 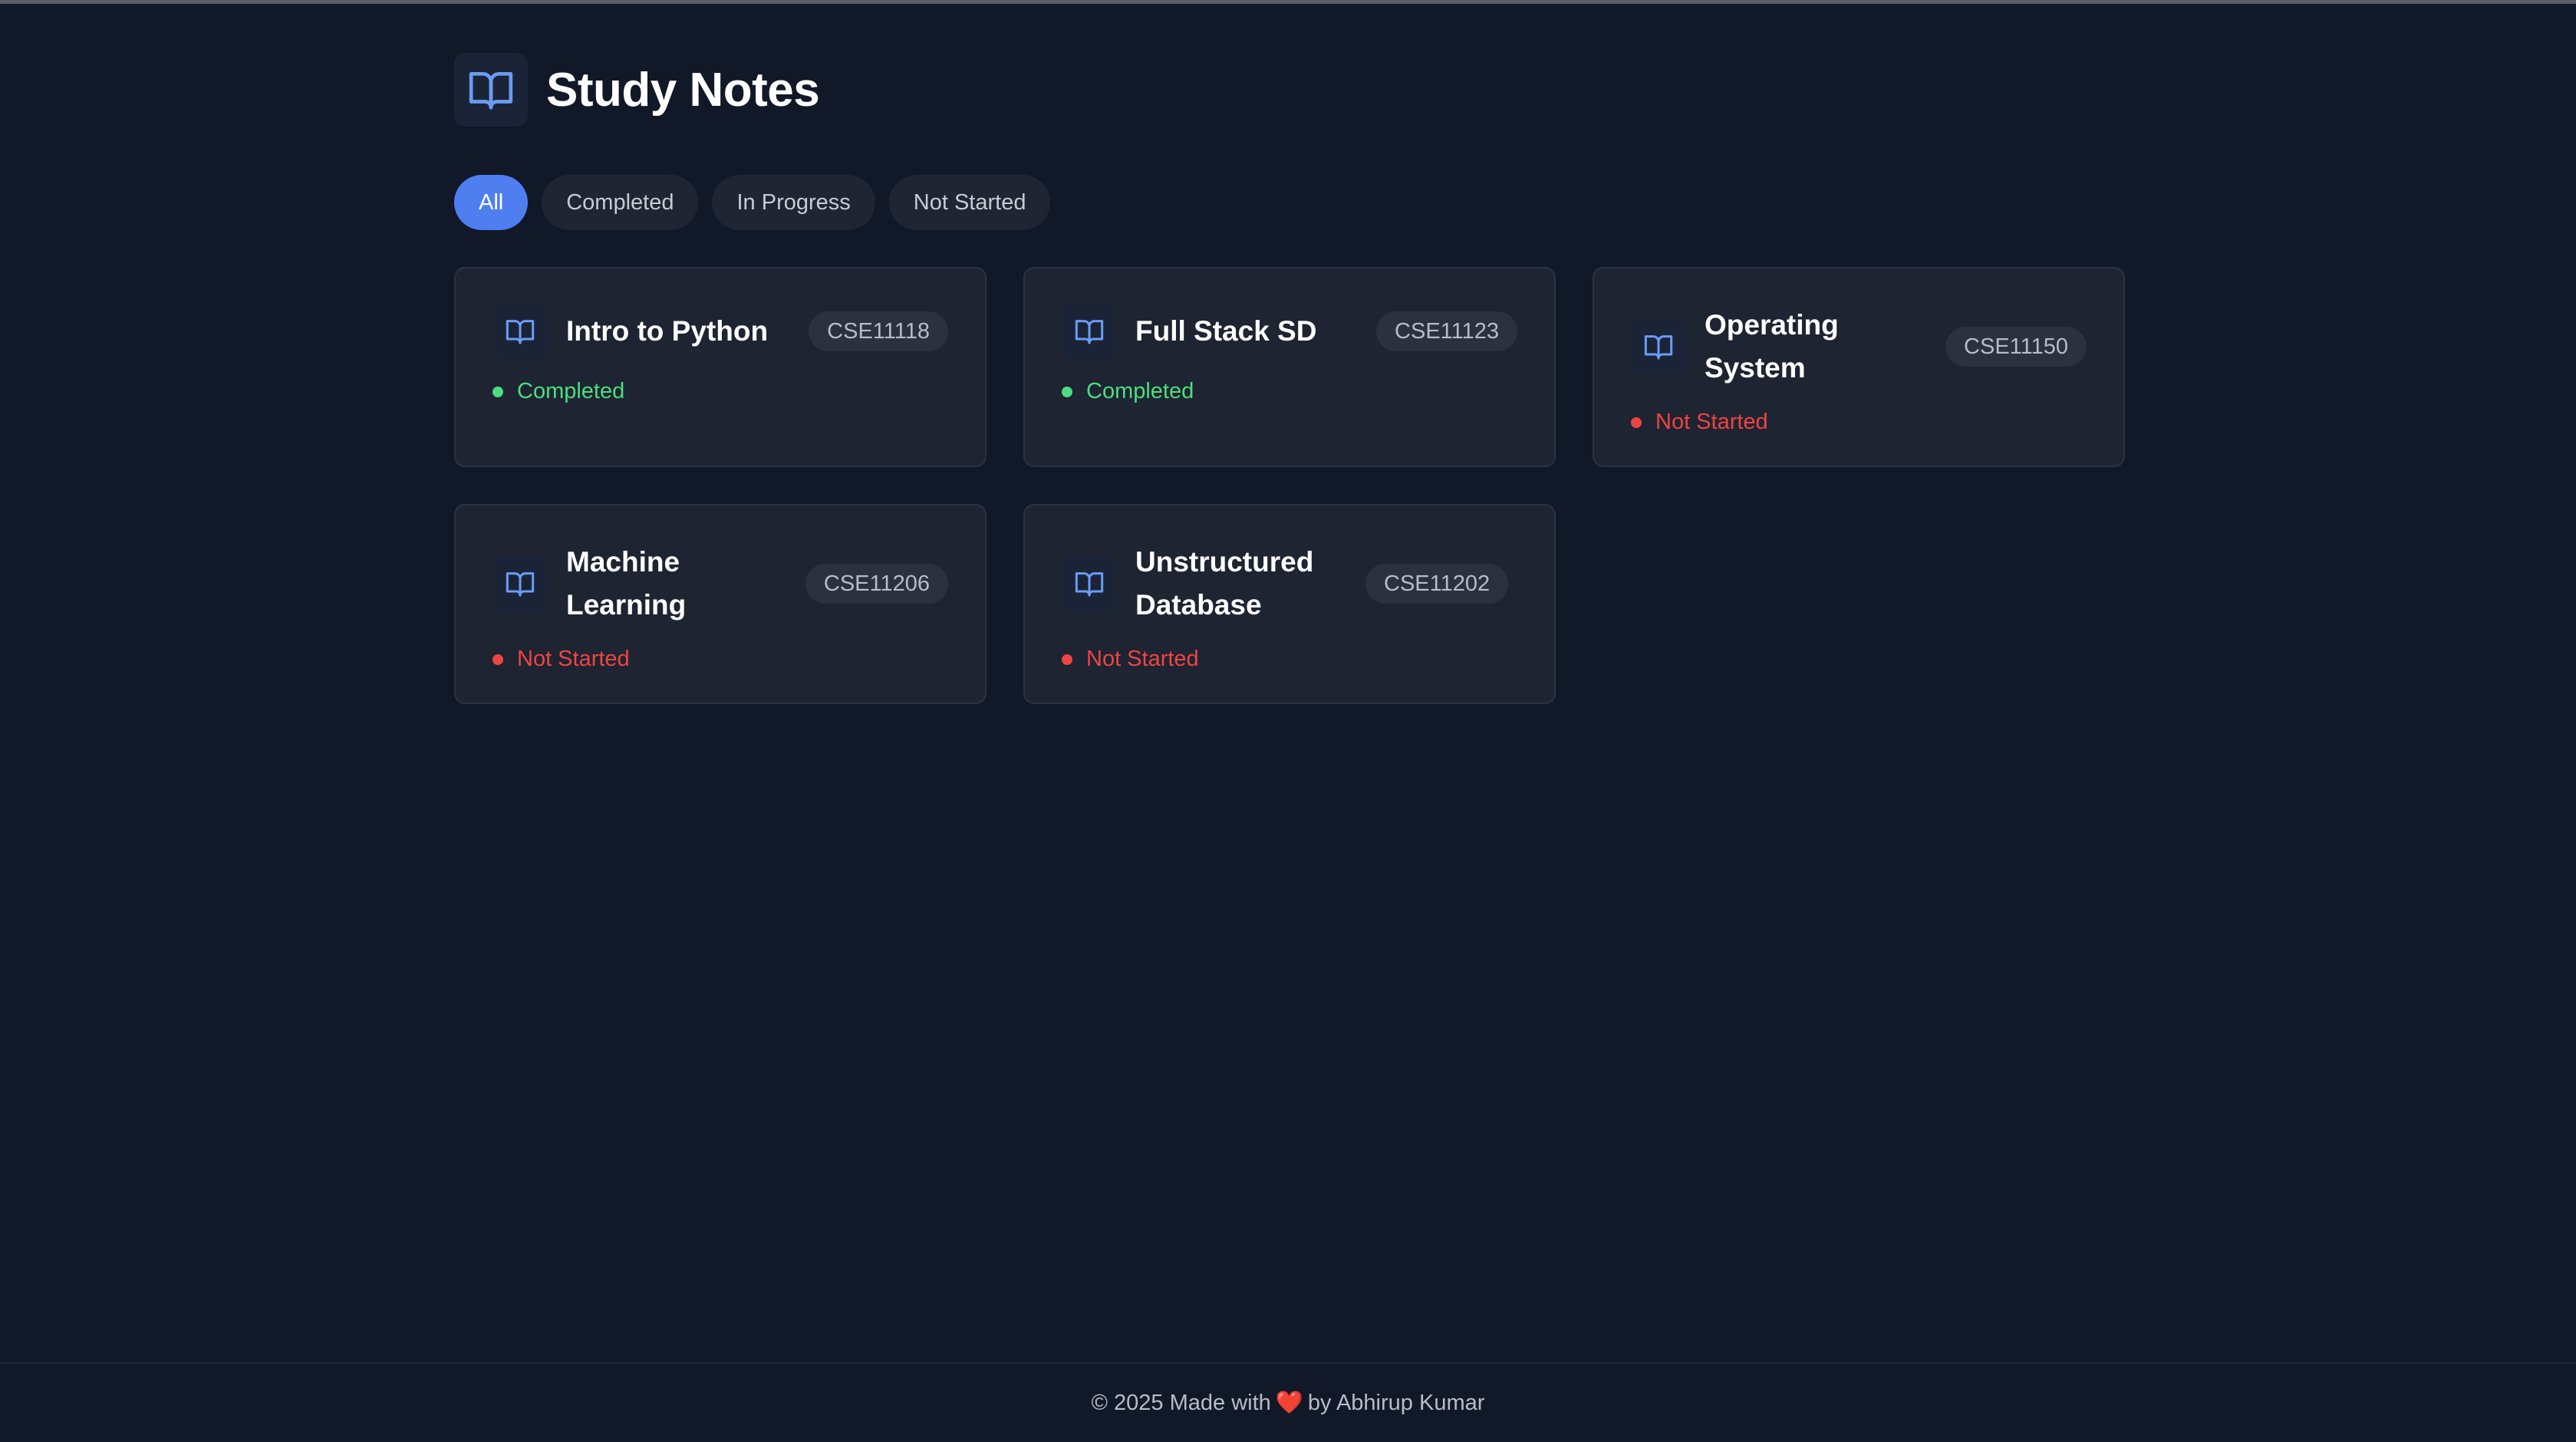 I want to click on filter-tabs: All Completed In Progress Not Started, so click(x=1288, y=203).